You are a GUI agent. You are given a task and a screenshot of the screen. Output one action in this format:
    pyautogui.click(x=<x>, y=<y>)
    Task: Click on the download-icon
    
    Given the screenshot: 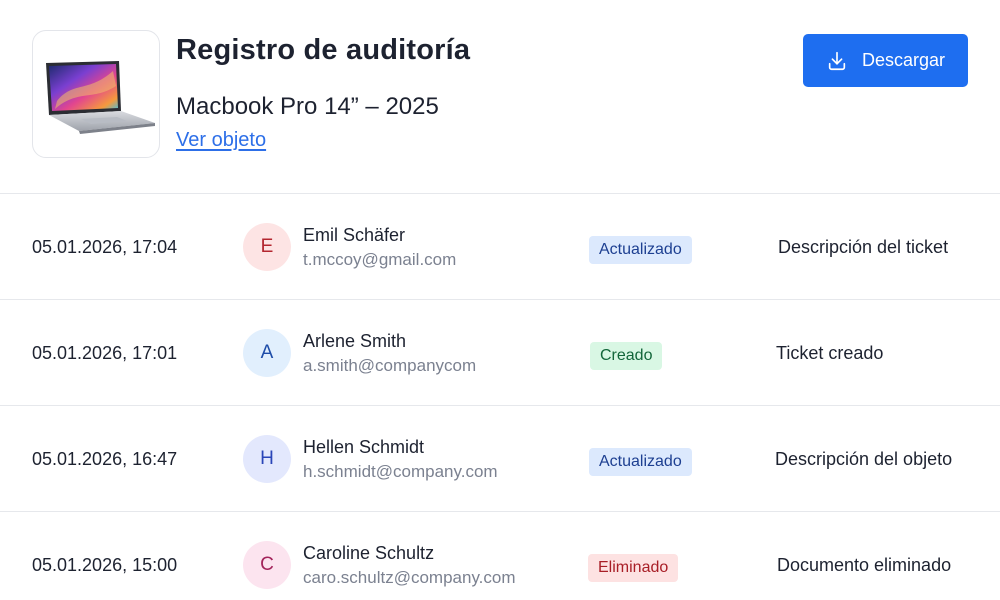 What is the action you would take?
    pyautogui.click(x=837, y=60)
    